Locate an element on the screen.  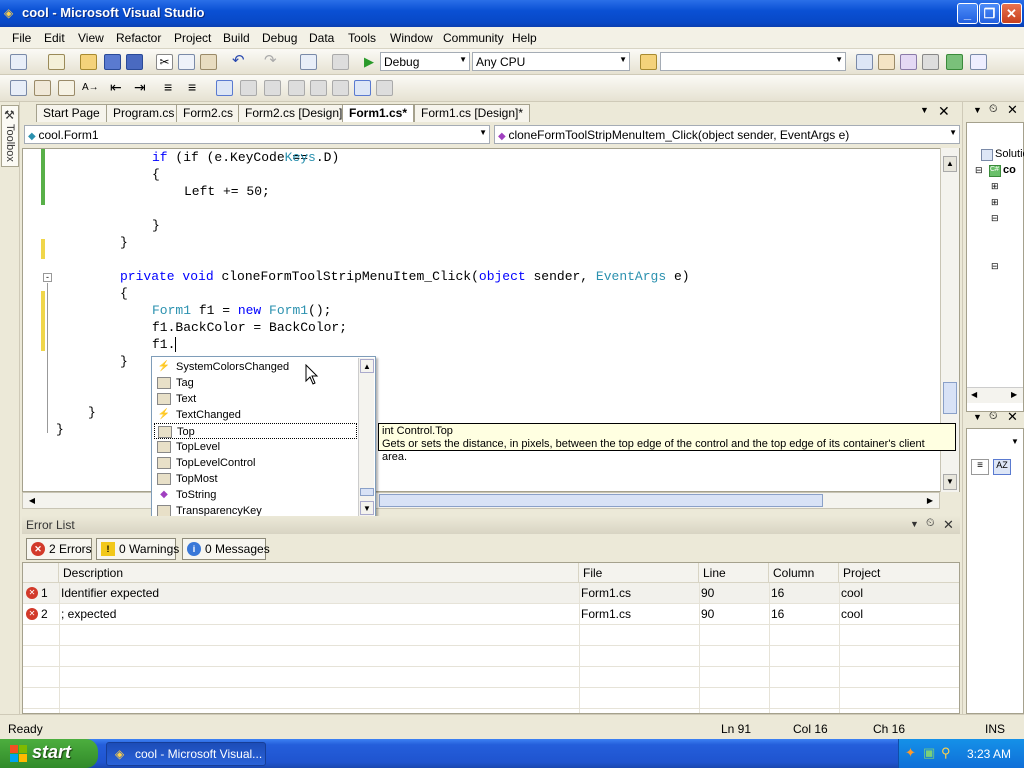
chevron-down-icon: ▼ is located at coordinates (1015, 441).